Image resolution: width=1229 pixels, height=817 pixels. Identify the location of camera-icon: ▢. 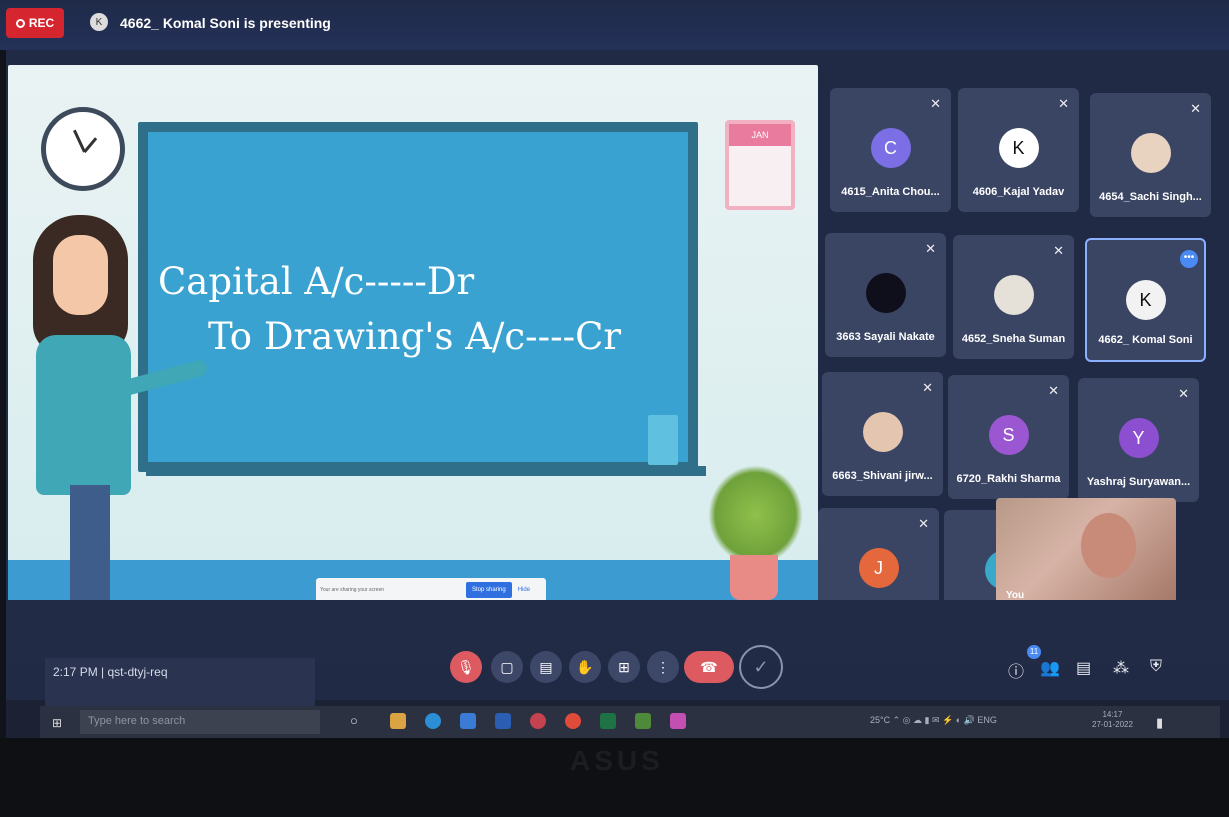
(507, 667).